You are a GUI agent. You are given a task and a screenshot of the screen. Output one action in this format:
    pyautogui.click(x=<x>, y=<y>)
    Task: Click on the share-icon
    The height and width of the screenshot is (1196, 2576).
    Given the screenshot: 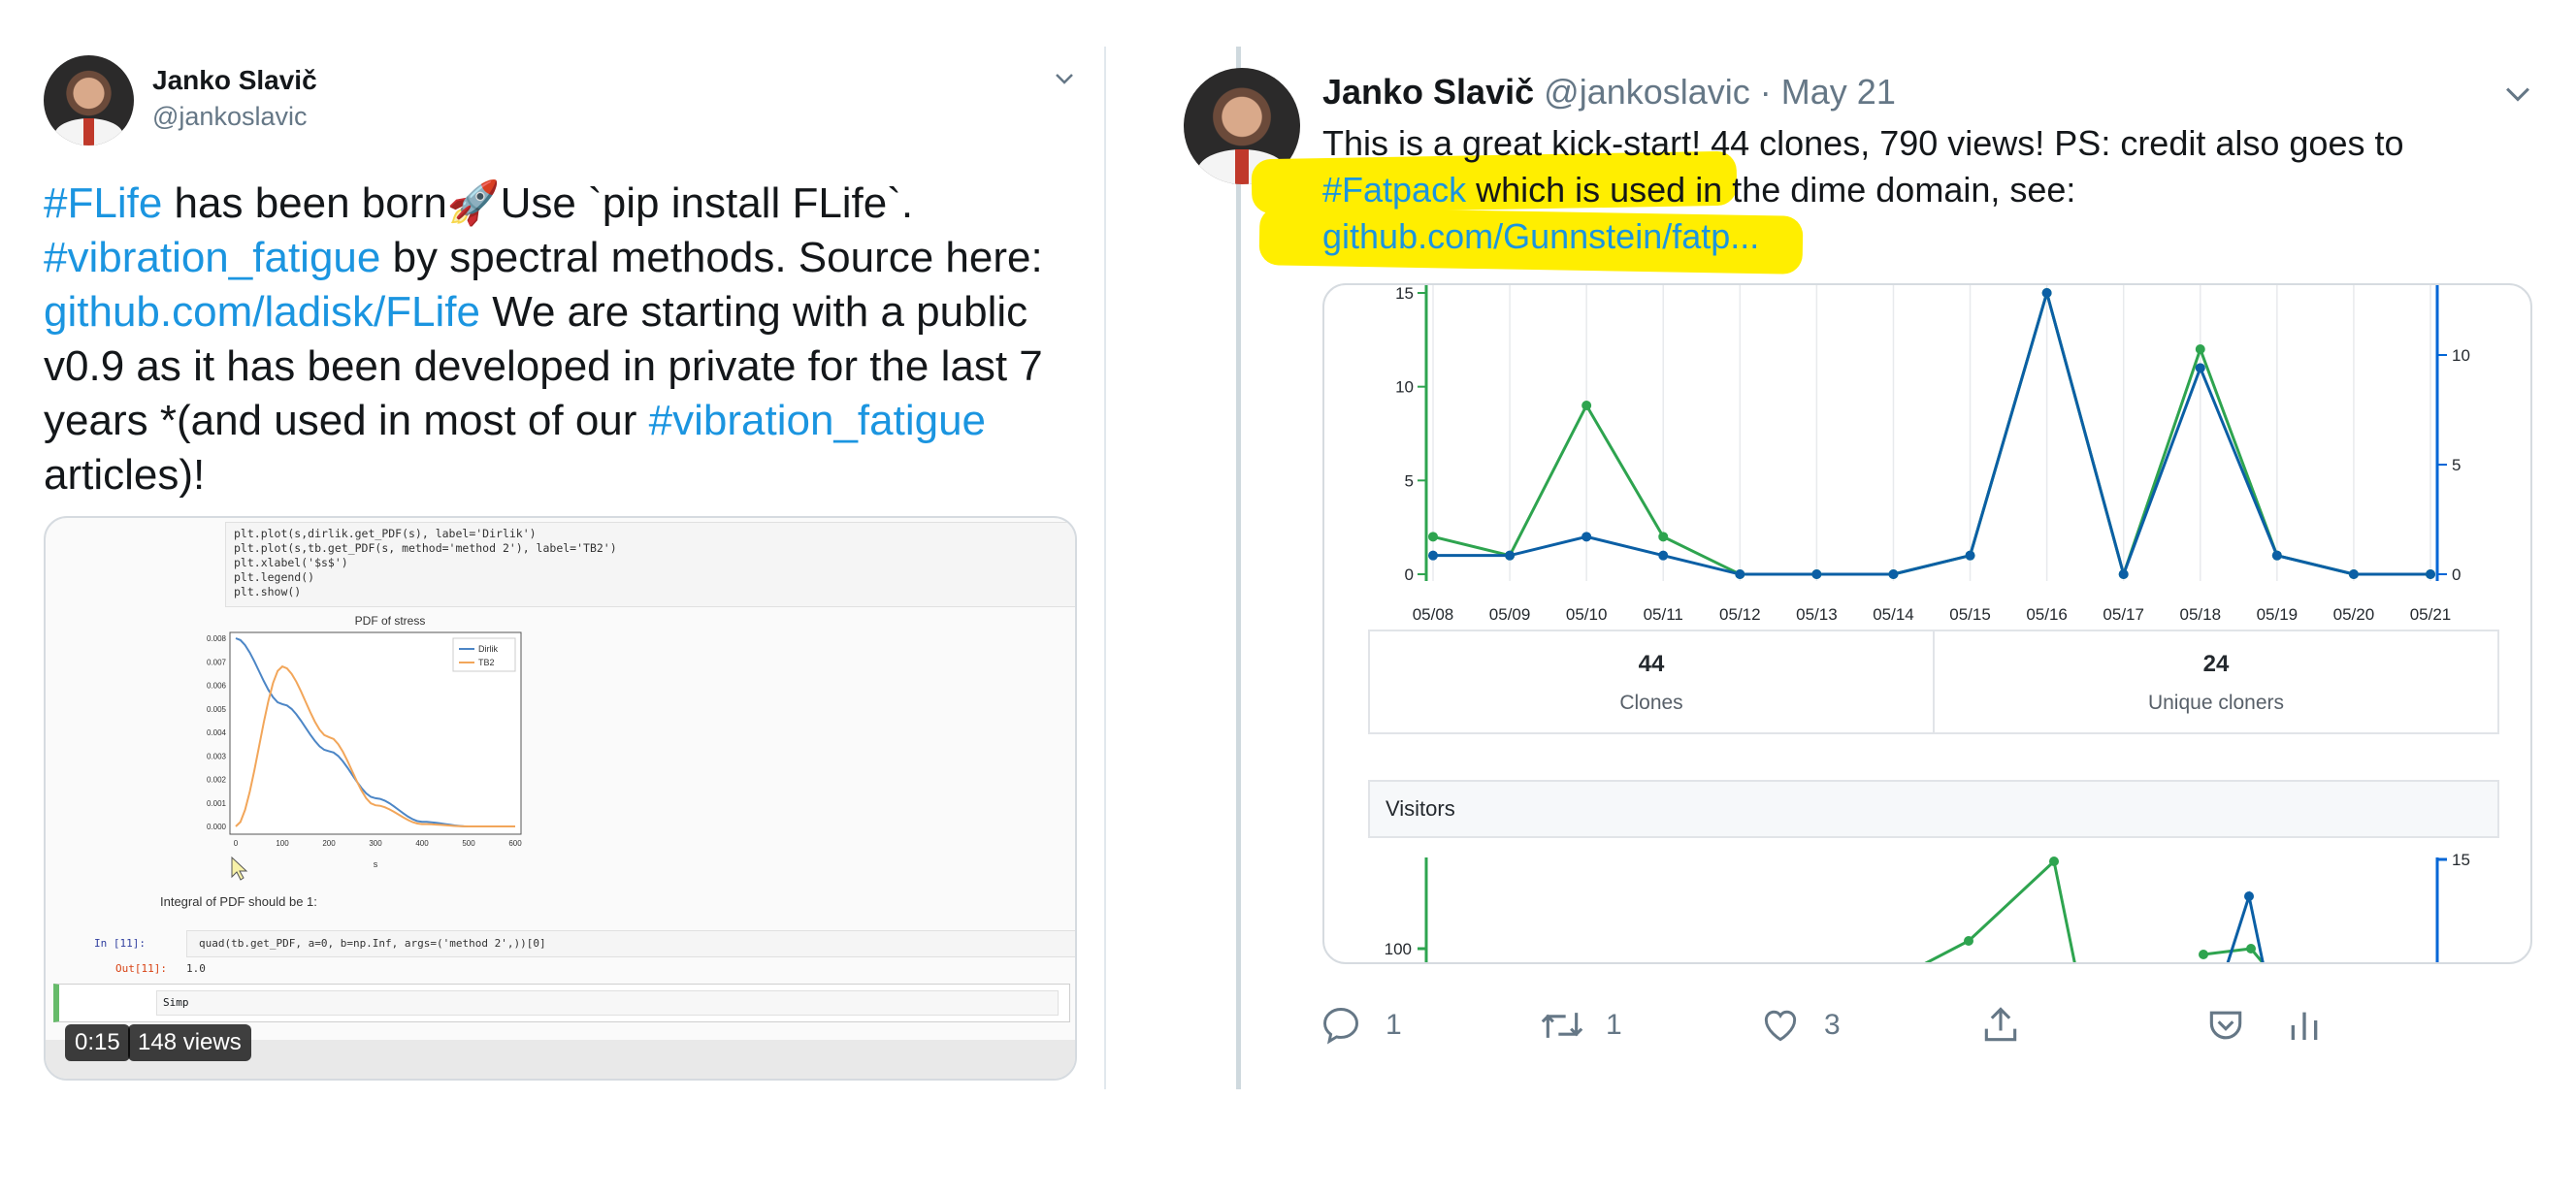 What is the action you would take?
    pyautogui.click(x=2000, y=1024)
    